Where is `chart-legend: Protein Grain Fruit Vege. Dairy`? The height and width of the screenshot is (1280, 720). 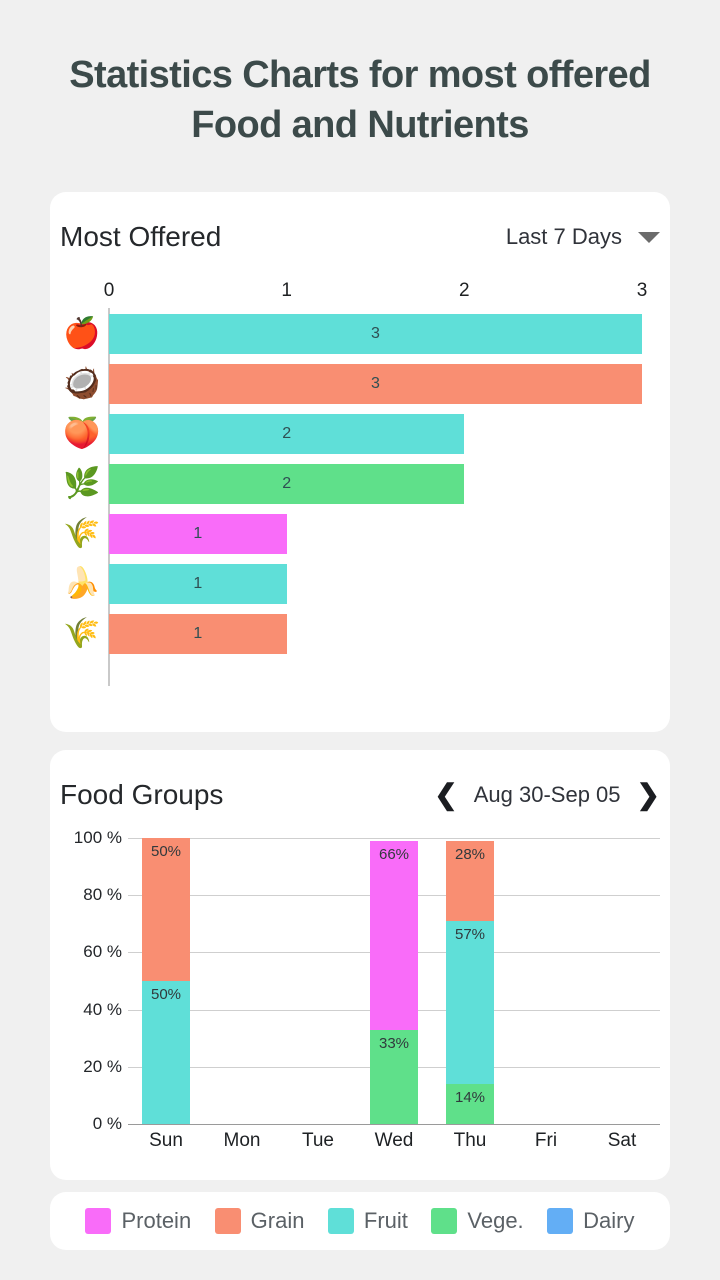 chart-legend: Protein Grain Fruit Vege. Dairy is located at coordinates (360, 1221).